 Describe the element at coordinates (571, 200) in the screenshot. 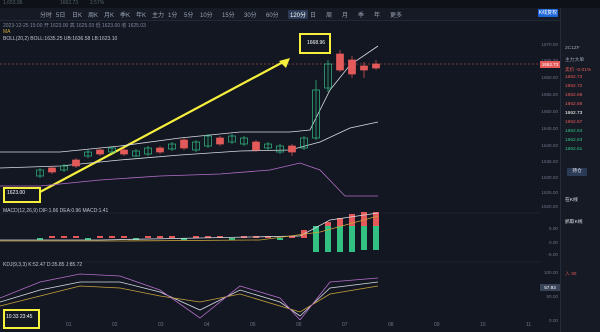

I see `rp-section1: 在K线` at that location.